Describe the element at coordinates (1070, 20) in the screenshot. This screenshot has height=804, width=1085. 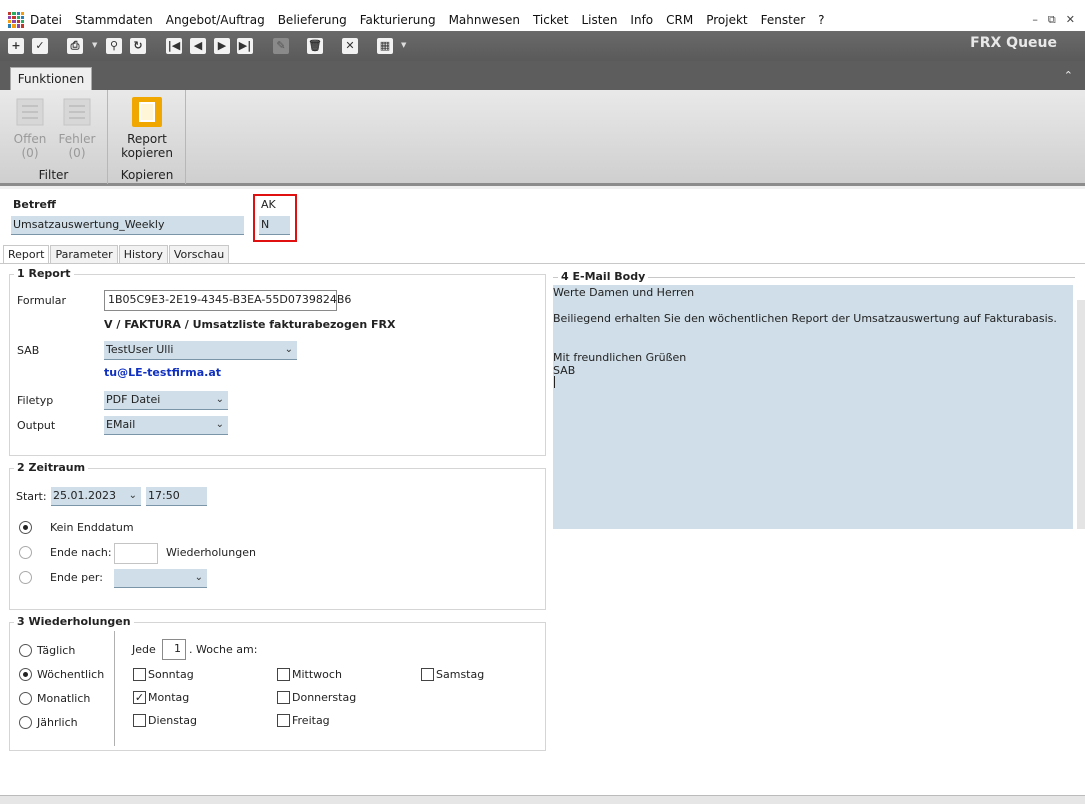
I see `close-icon: ✕` at that location.